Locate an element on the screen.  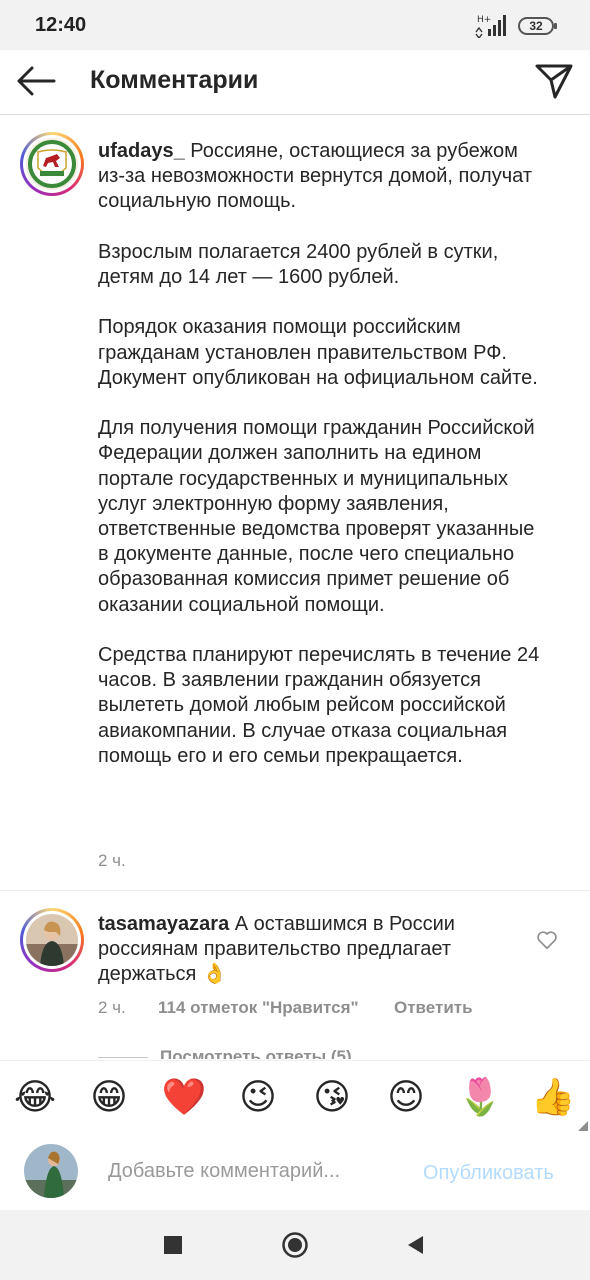
emoji-grin: 😁 is located at coordinates (109, 1098).